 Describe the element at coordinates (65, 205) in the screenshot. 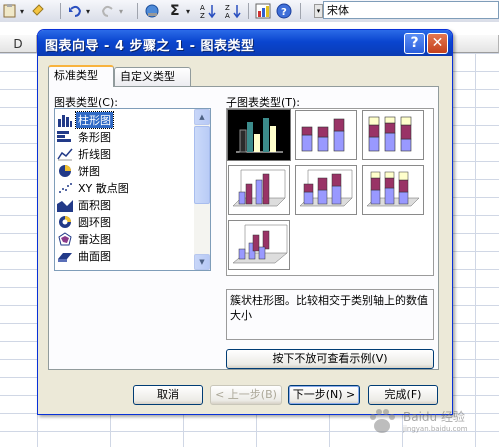

I see `area-chart-icon` at that location.